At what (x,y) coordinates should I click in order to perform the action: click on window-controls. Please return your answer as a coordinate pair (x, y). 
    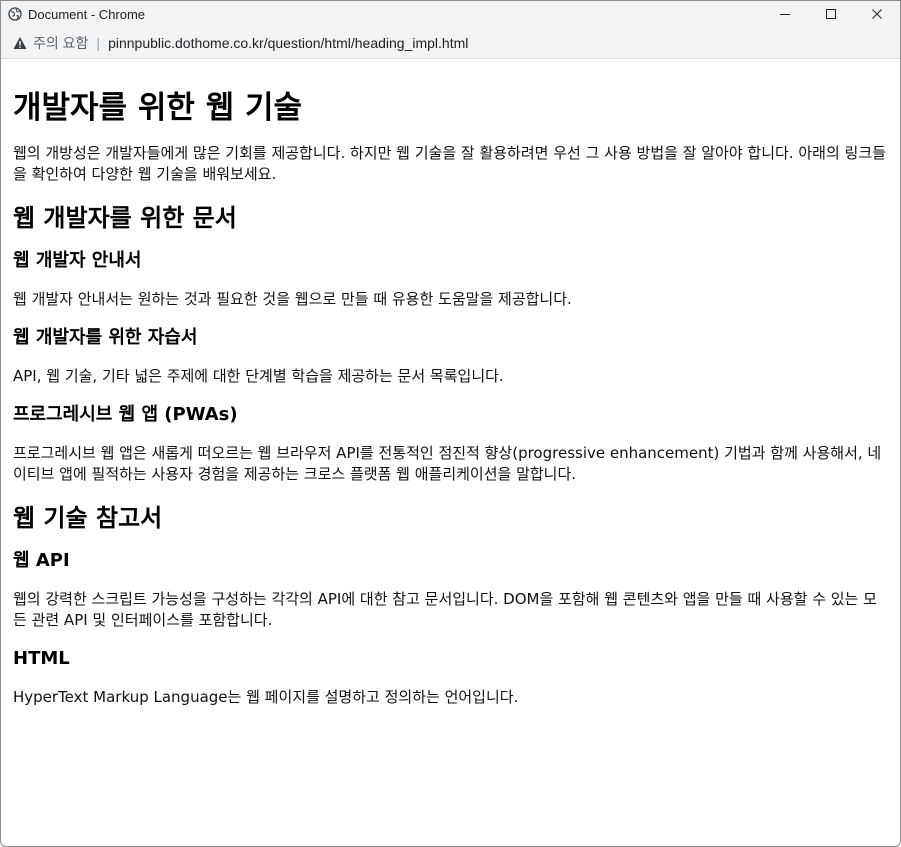
    Looking at the image, I should click on (831, 14).